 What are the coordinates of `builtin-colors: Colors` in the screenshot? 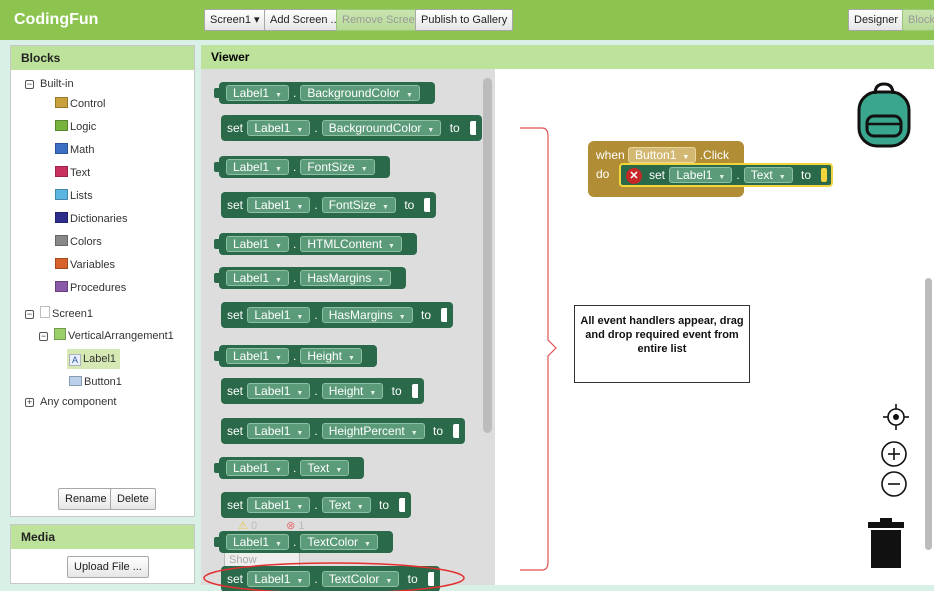 It's located at (78, 242).